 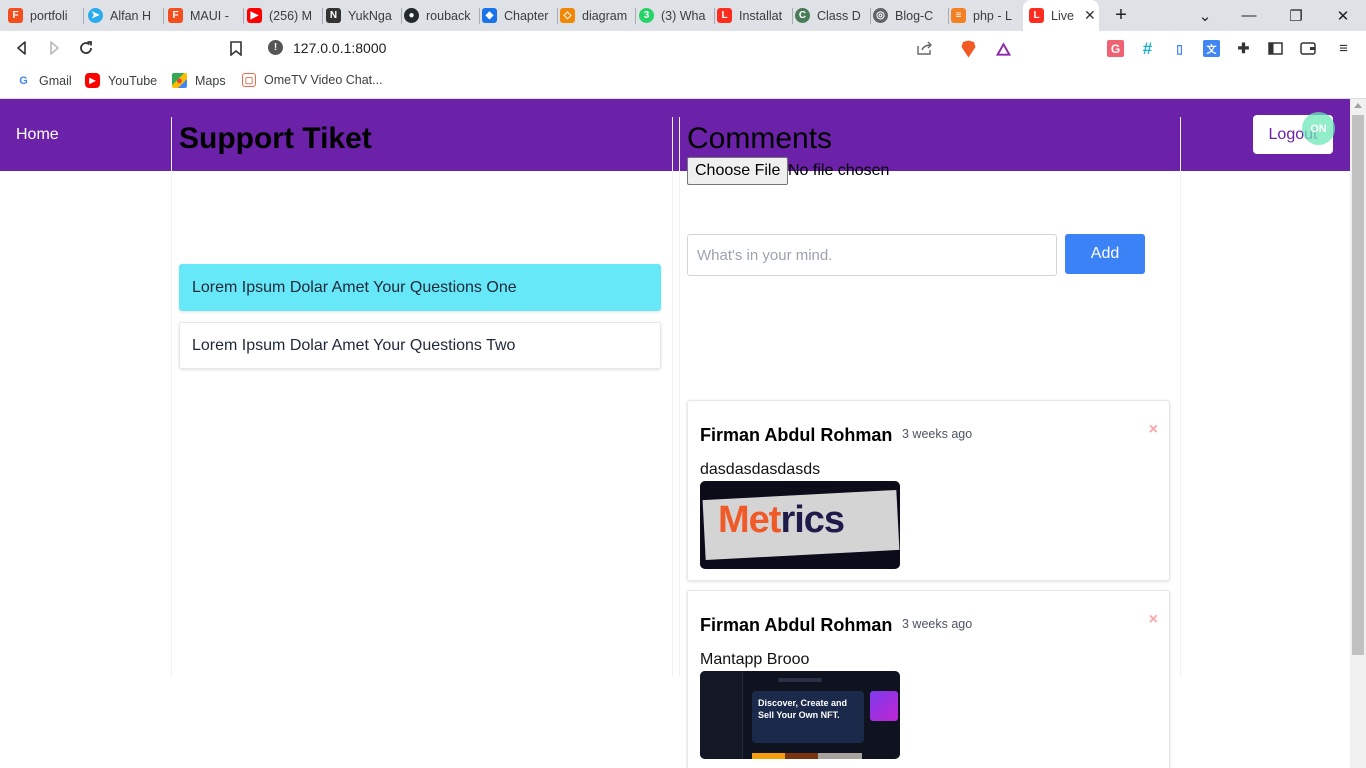 What do you see at coordinates (1105, 254) in the screenshot?
I see `add-comment-button: Add` at bounding box center [1105, 254].